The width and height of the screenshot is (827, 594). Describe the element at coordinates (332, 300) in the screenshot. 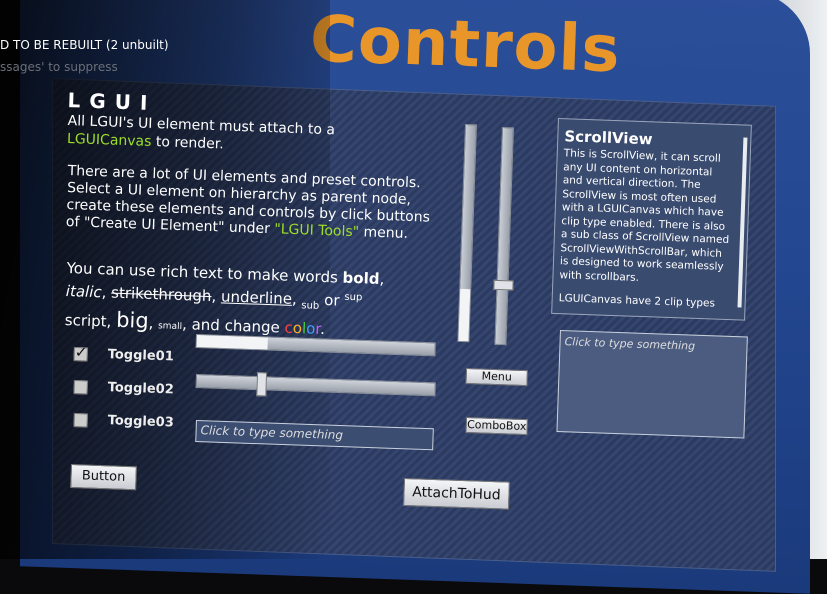

I see `rt-or: or` at that location.